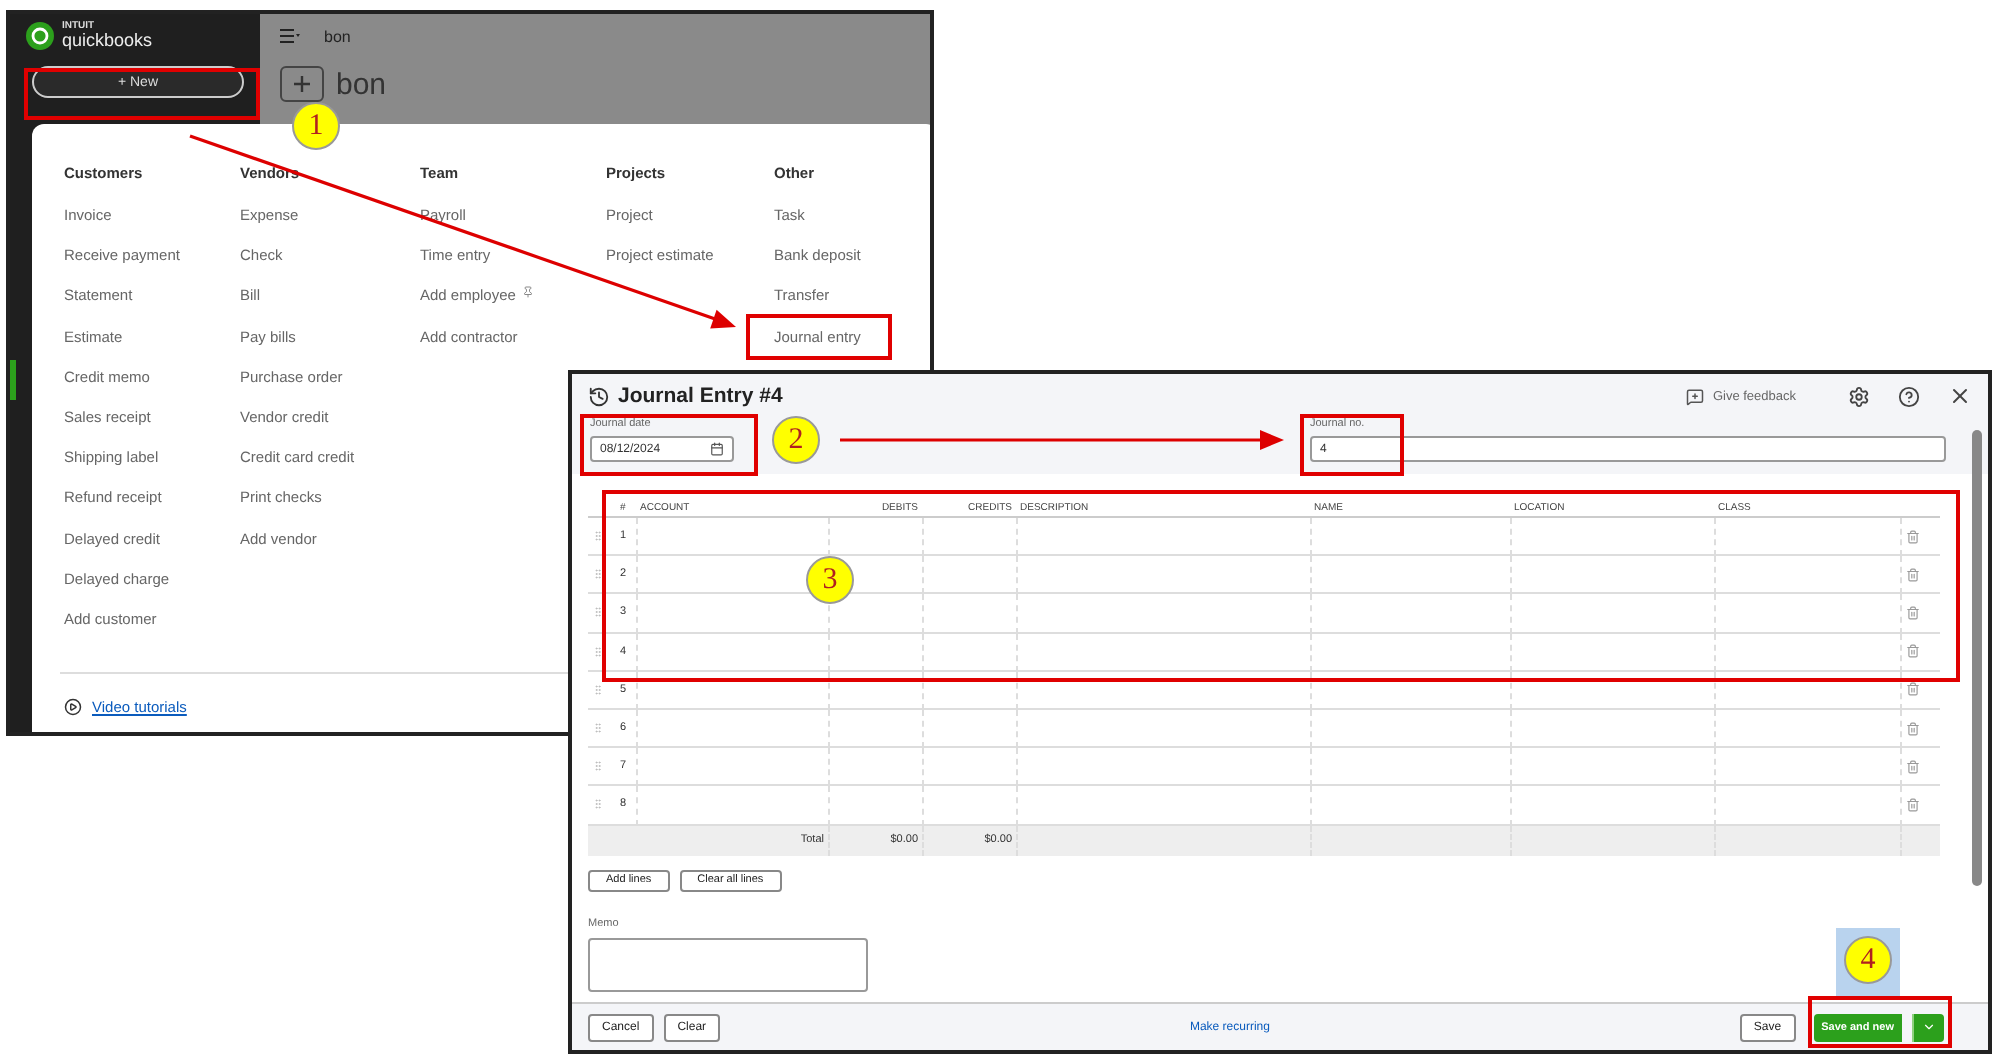 The width and height of the screenshot is (1998, 1058). What do you see at coordinates (602, 840) in the screenshot?
I see `total-cell` at bounding box center [602, 840].